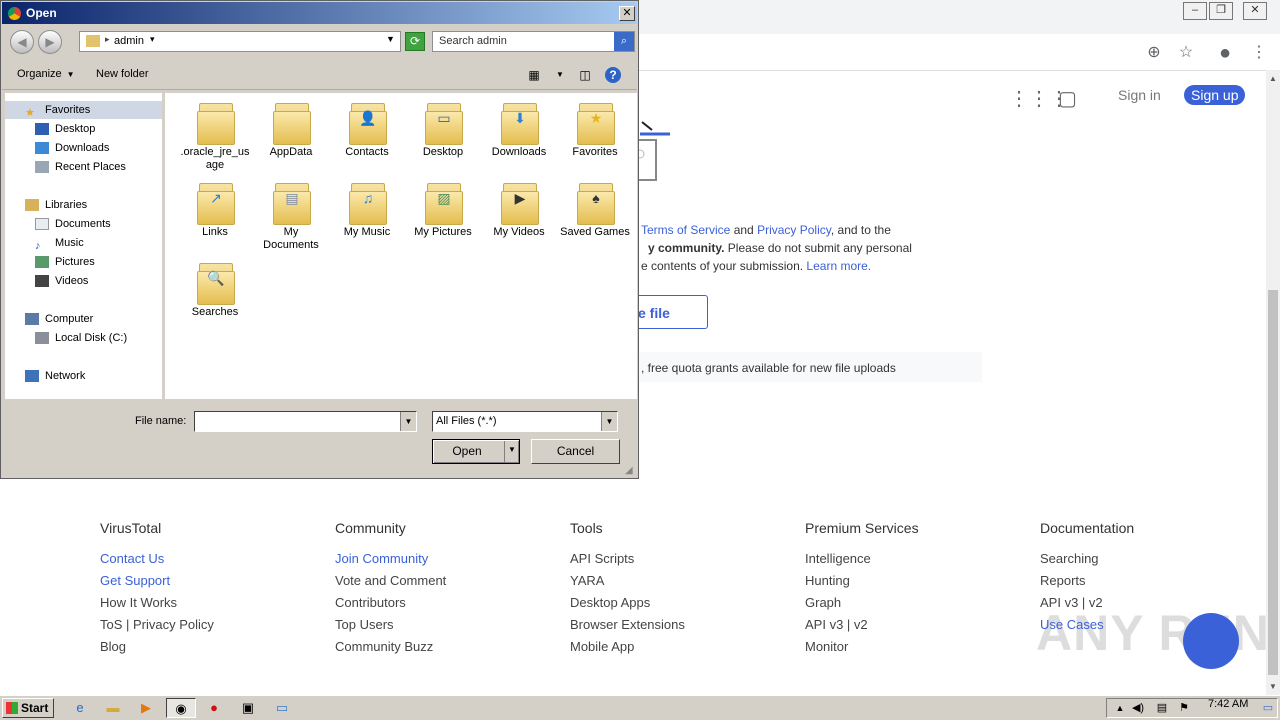  What do you see at coordinates (390, 559) in the screenshot?
I see `footer-link: Join Community` at bounding box center [390, 559].